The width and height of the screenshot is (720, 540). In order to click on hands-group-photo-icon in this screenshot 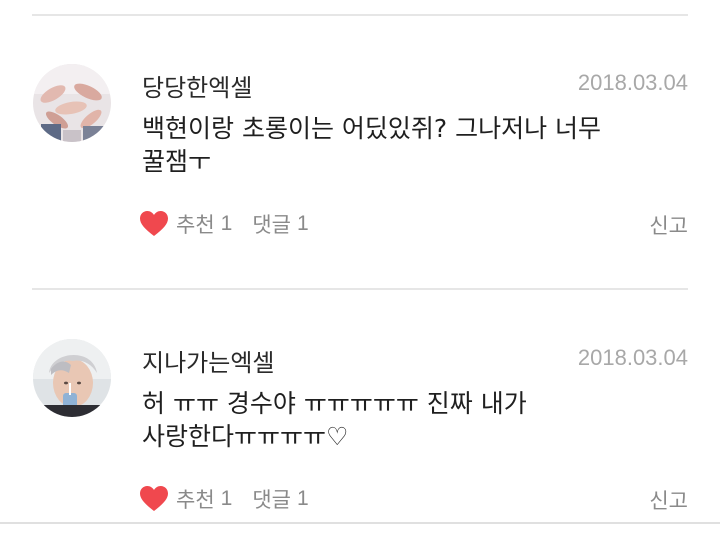, I will do `click(72, 103)`.